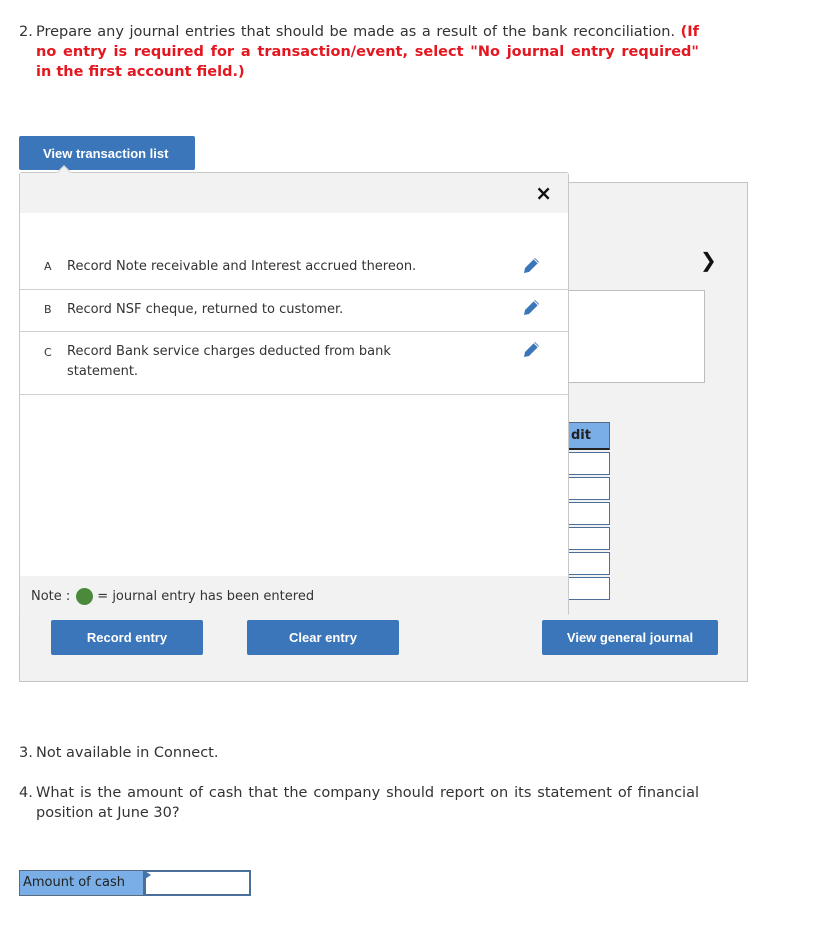  I want to click on note-prefix: Note :, so click(51, 596).